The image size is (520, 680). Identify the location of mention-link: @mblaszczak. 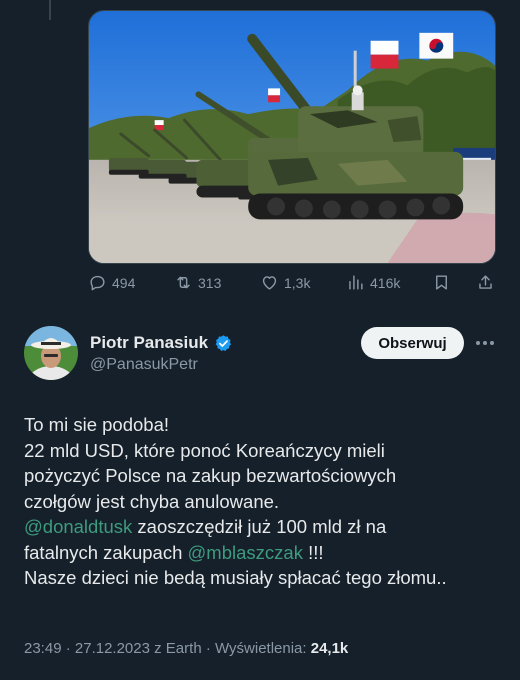
(245, 552).